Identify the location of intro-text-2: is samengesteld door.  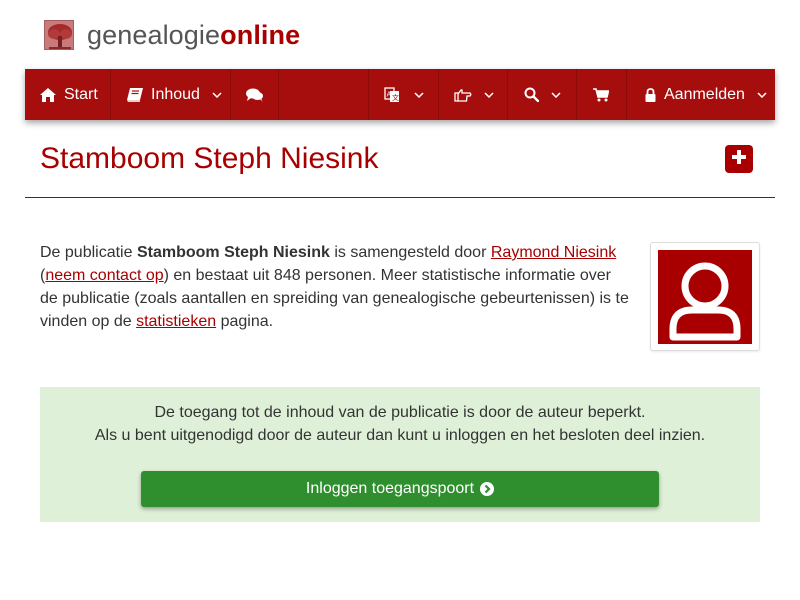
(410, 252).